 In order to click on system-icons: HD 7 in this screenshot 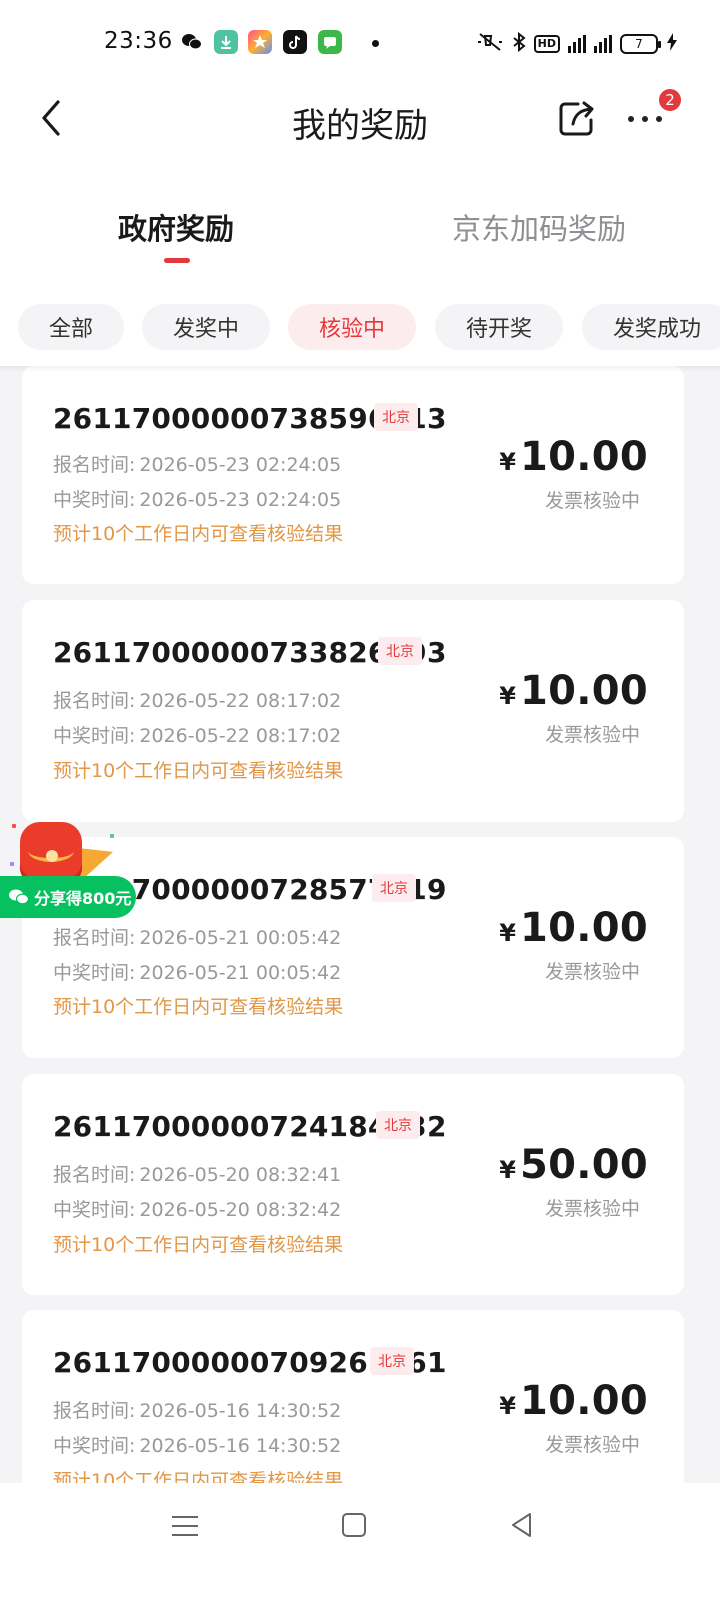, I will do `click(577, 43)`.